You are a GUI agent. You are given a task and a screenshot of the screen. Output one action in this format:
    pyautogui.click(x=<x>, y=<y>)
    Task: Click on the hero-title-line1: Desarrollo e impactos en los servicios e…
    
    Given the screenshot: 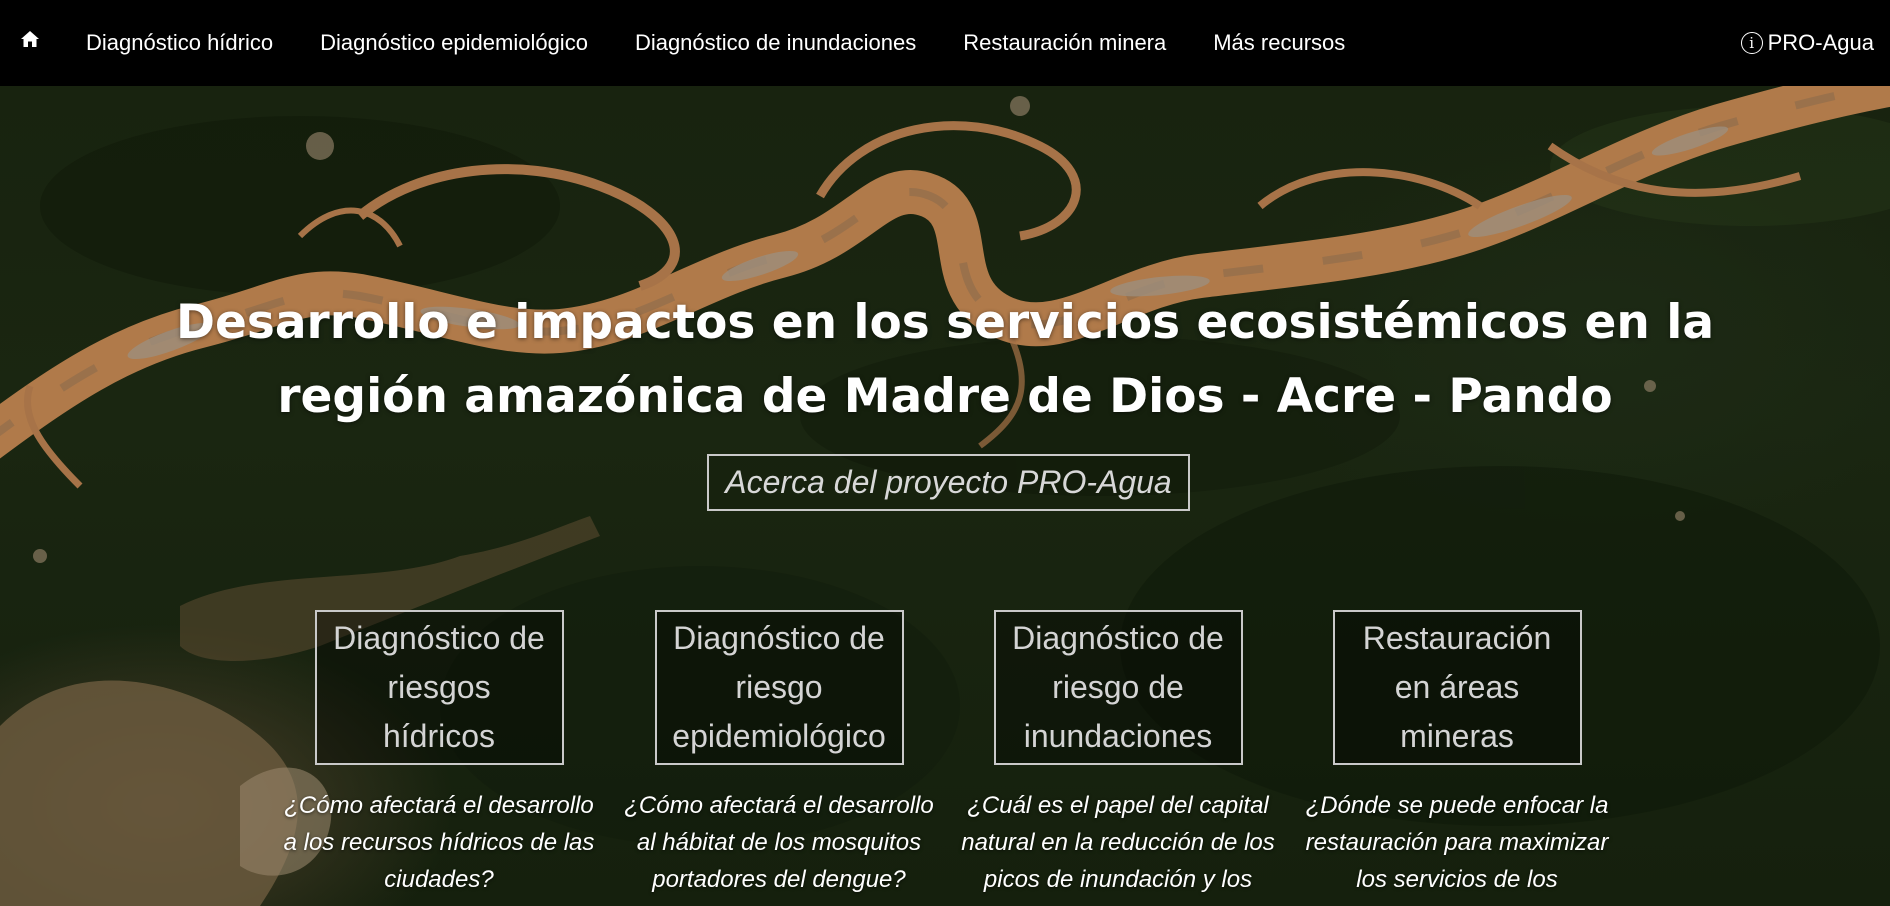 What is the action you would take?
    pyautogui.click(x=945, y=322)
    